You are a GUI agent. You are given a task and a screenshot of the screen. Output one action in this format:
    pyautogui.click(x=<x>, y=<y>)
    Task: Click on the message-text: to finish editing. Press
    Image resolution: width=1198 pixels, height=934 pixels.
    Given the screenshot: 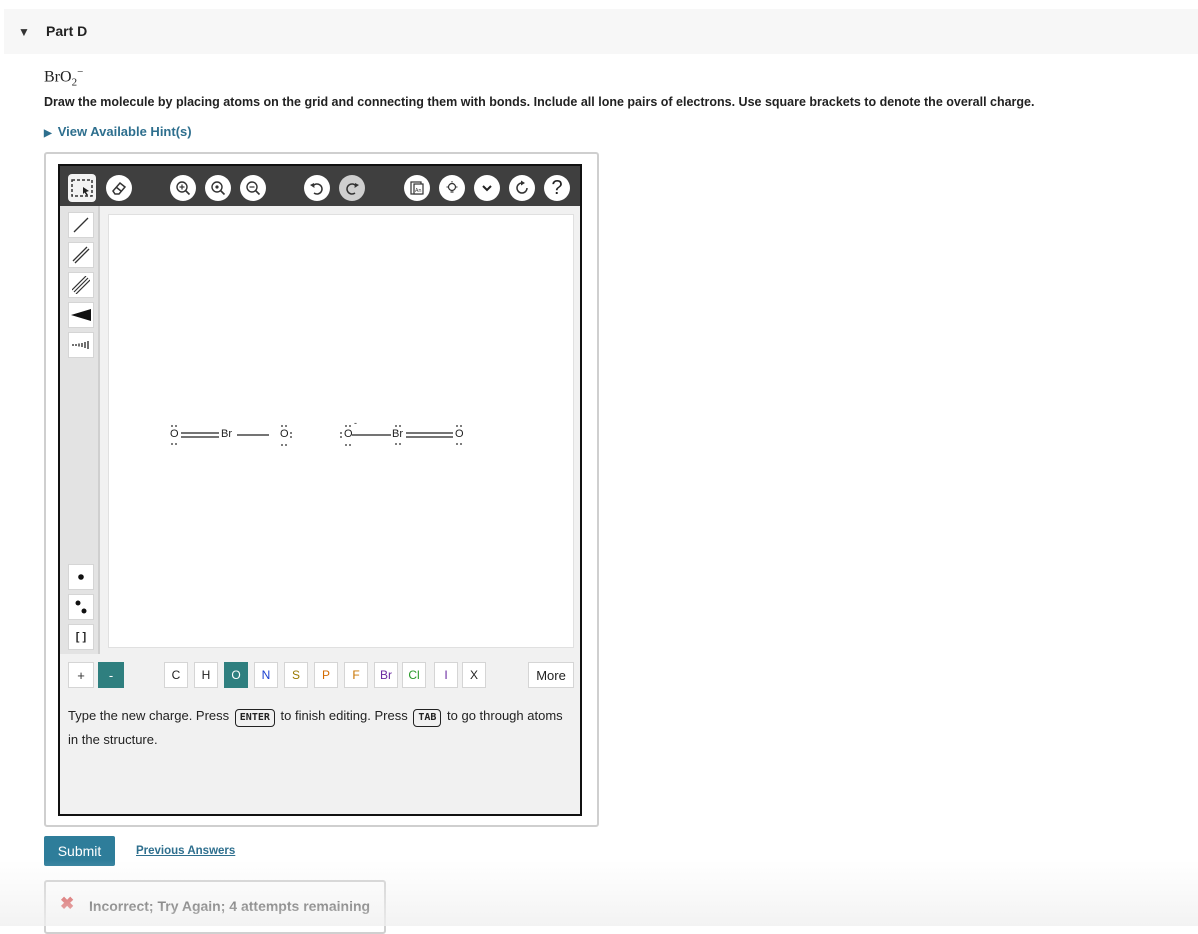 What is the action you would take?
    pyautogui.click(x=344, y=715)
    